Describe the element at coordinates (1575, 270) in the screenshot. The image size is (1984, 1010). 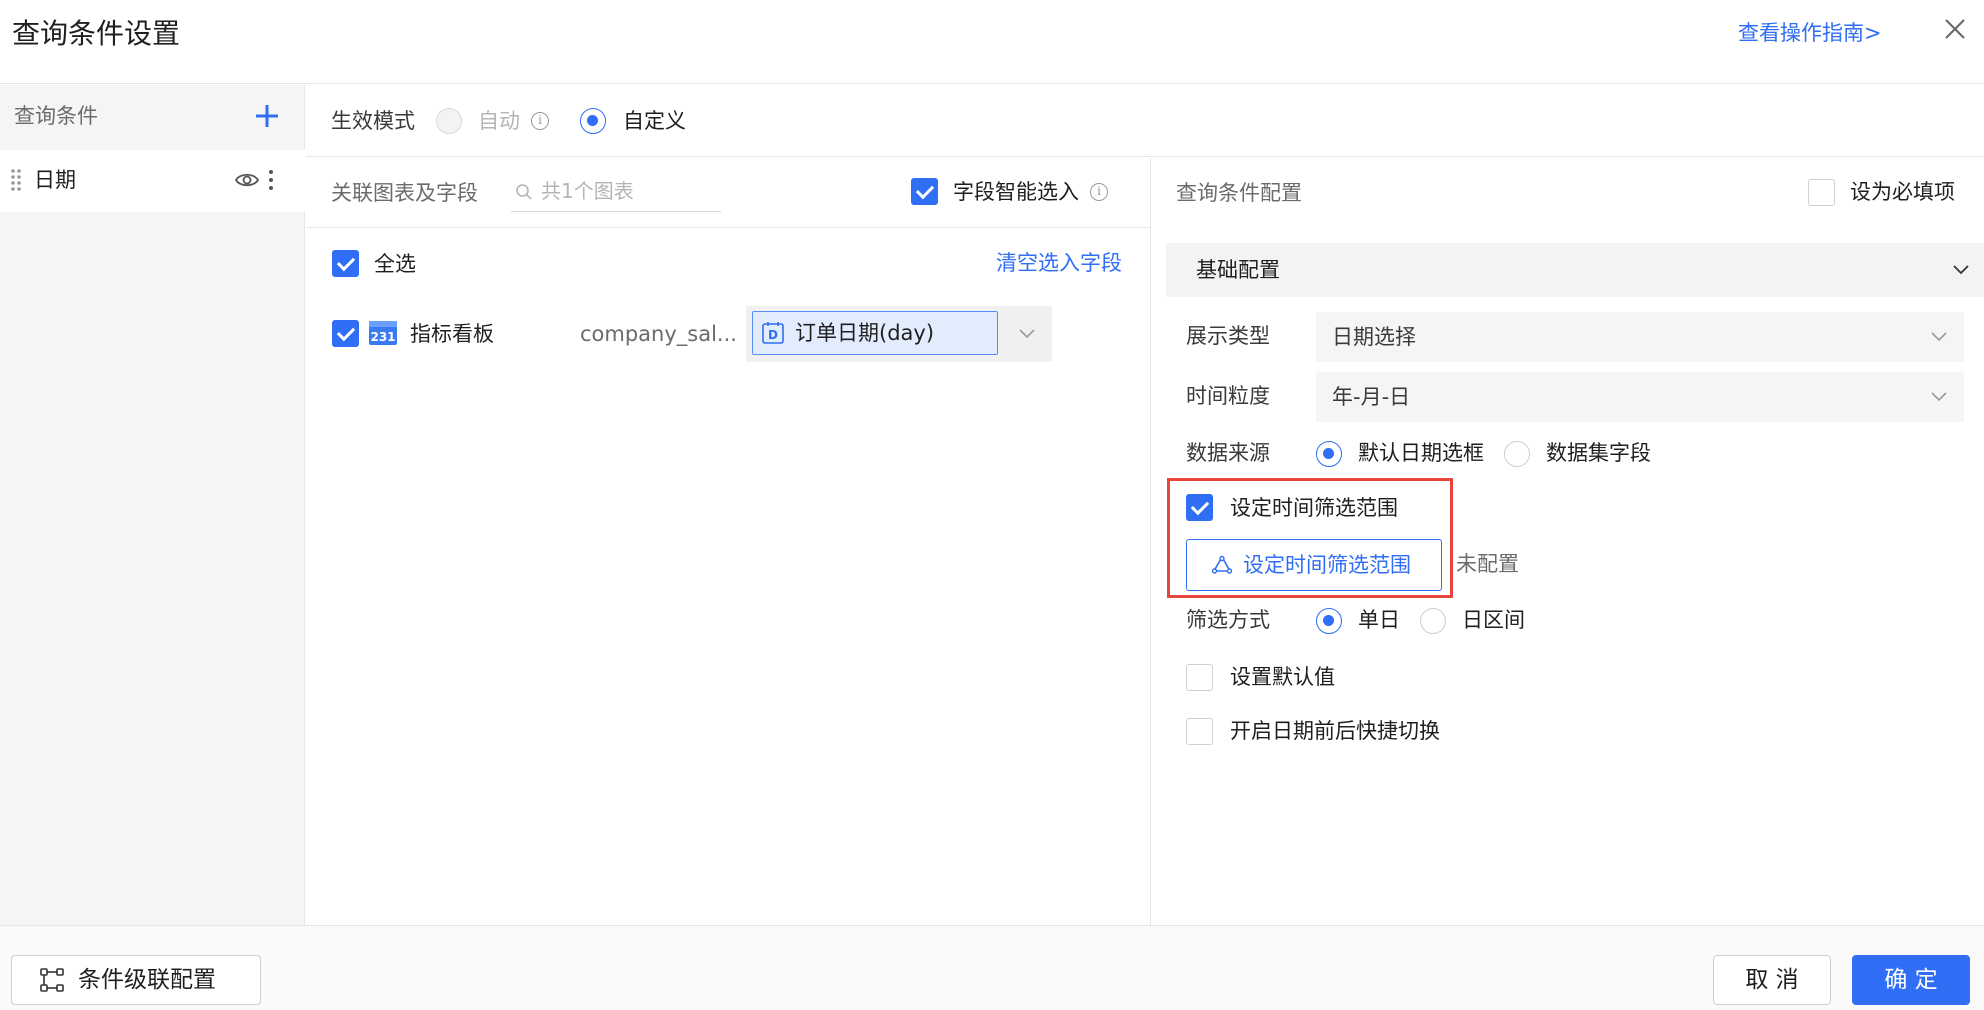
I see `basic-config-section-header: 基础配置` at that location.